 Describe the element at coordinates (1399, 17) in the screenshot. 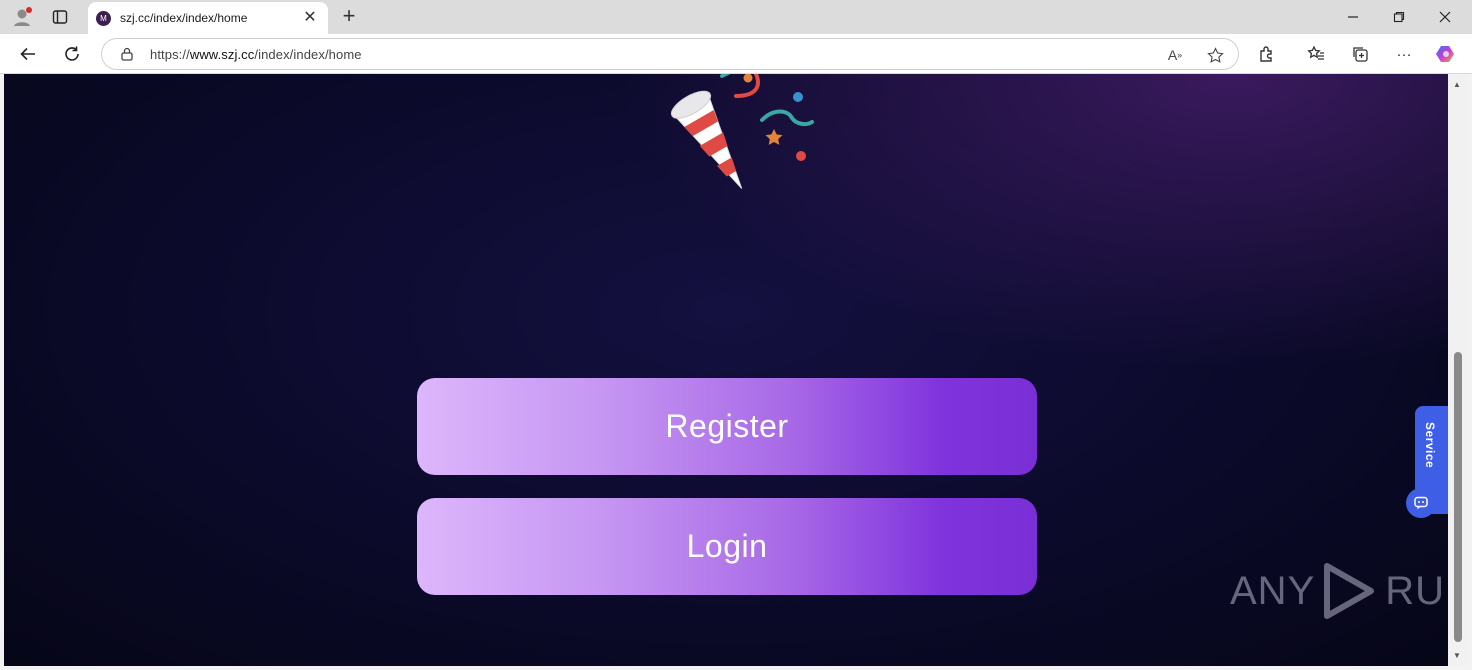

I see `restore-icon` at that location.